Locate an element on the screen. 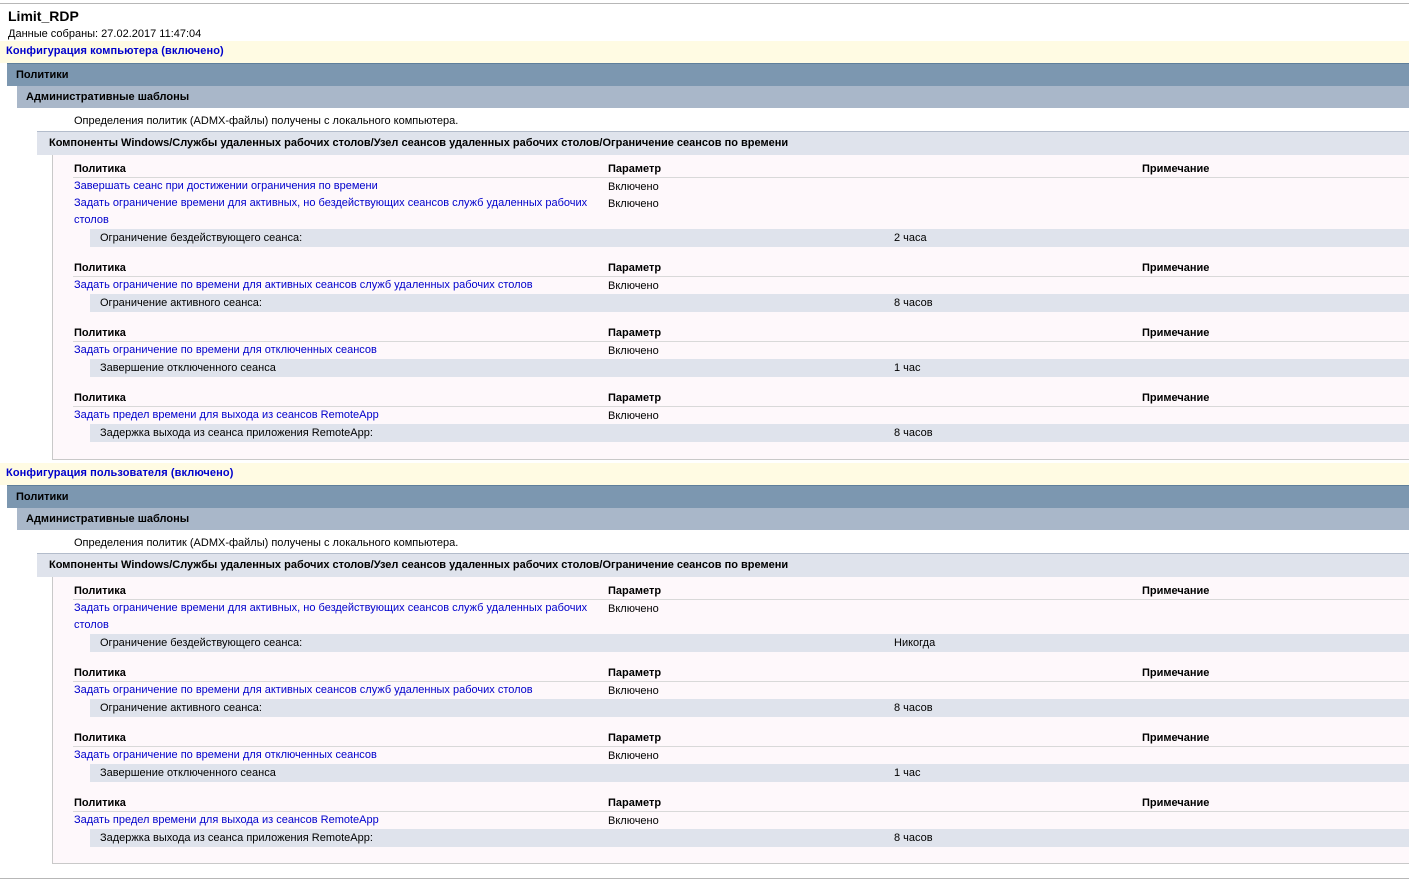 The height and width of the screenshot is (881, 1409). computer-config-header-link: Конфигурация компьютера (включено) is located at coordinates (115, 51).